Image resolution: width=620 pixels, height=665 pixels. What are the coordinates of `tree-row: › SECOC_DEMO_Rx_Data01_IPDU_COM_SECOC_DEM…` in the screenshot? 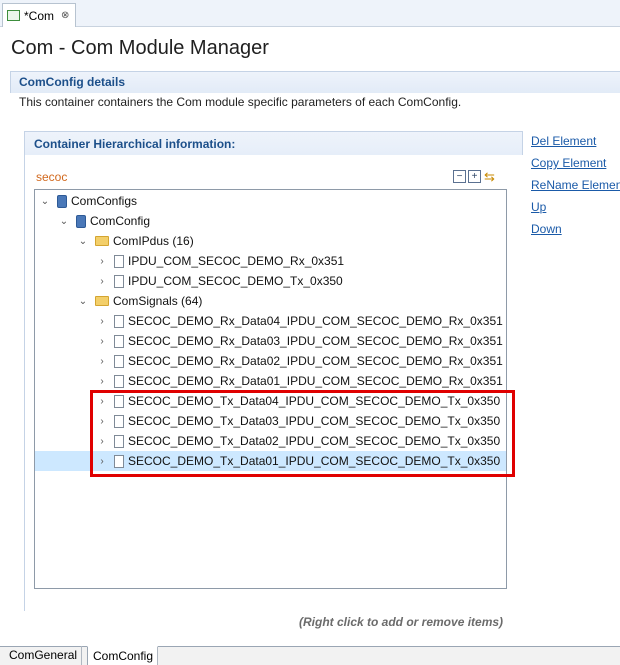 It's located at (270, 381).